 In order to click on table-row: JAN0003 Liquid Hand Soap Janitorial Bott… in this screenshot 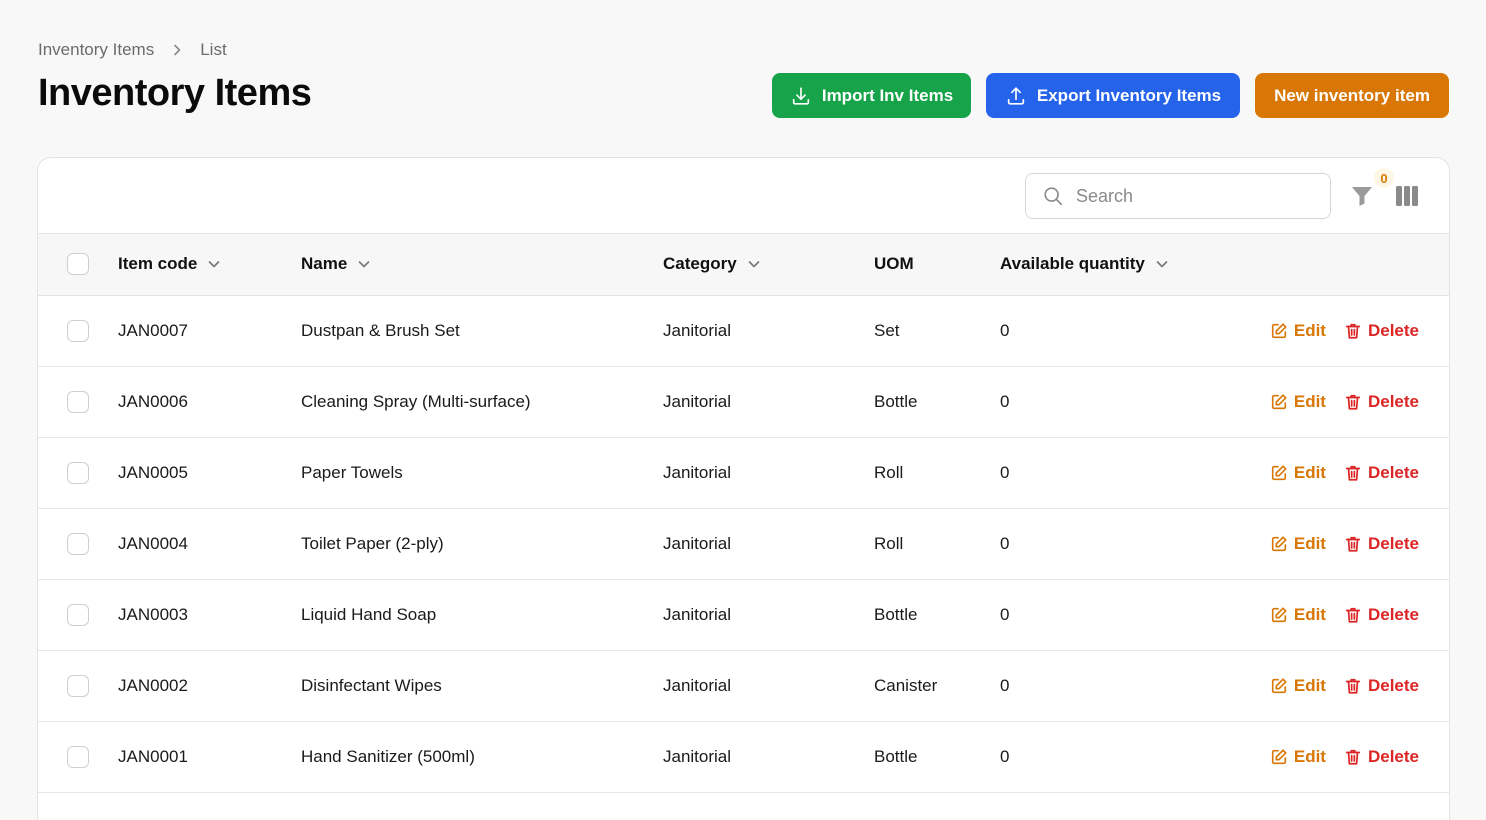, I will do `click(743, 614)`.